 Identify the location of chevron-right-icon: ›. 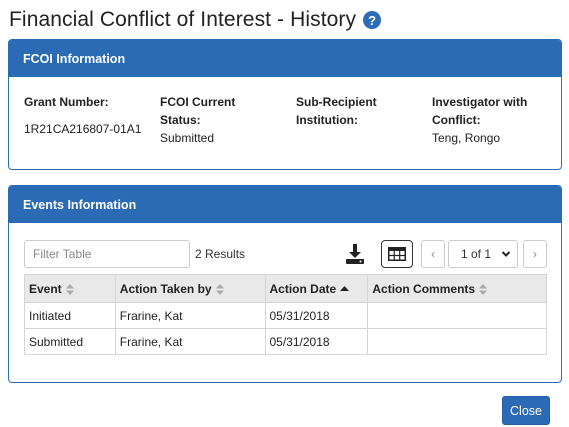
(535, 254).